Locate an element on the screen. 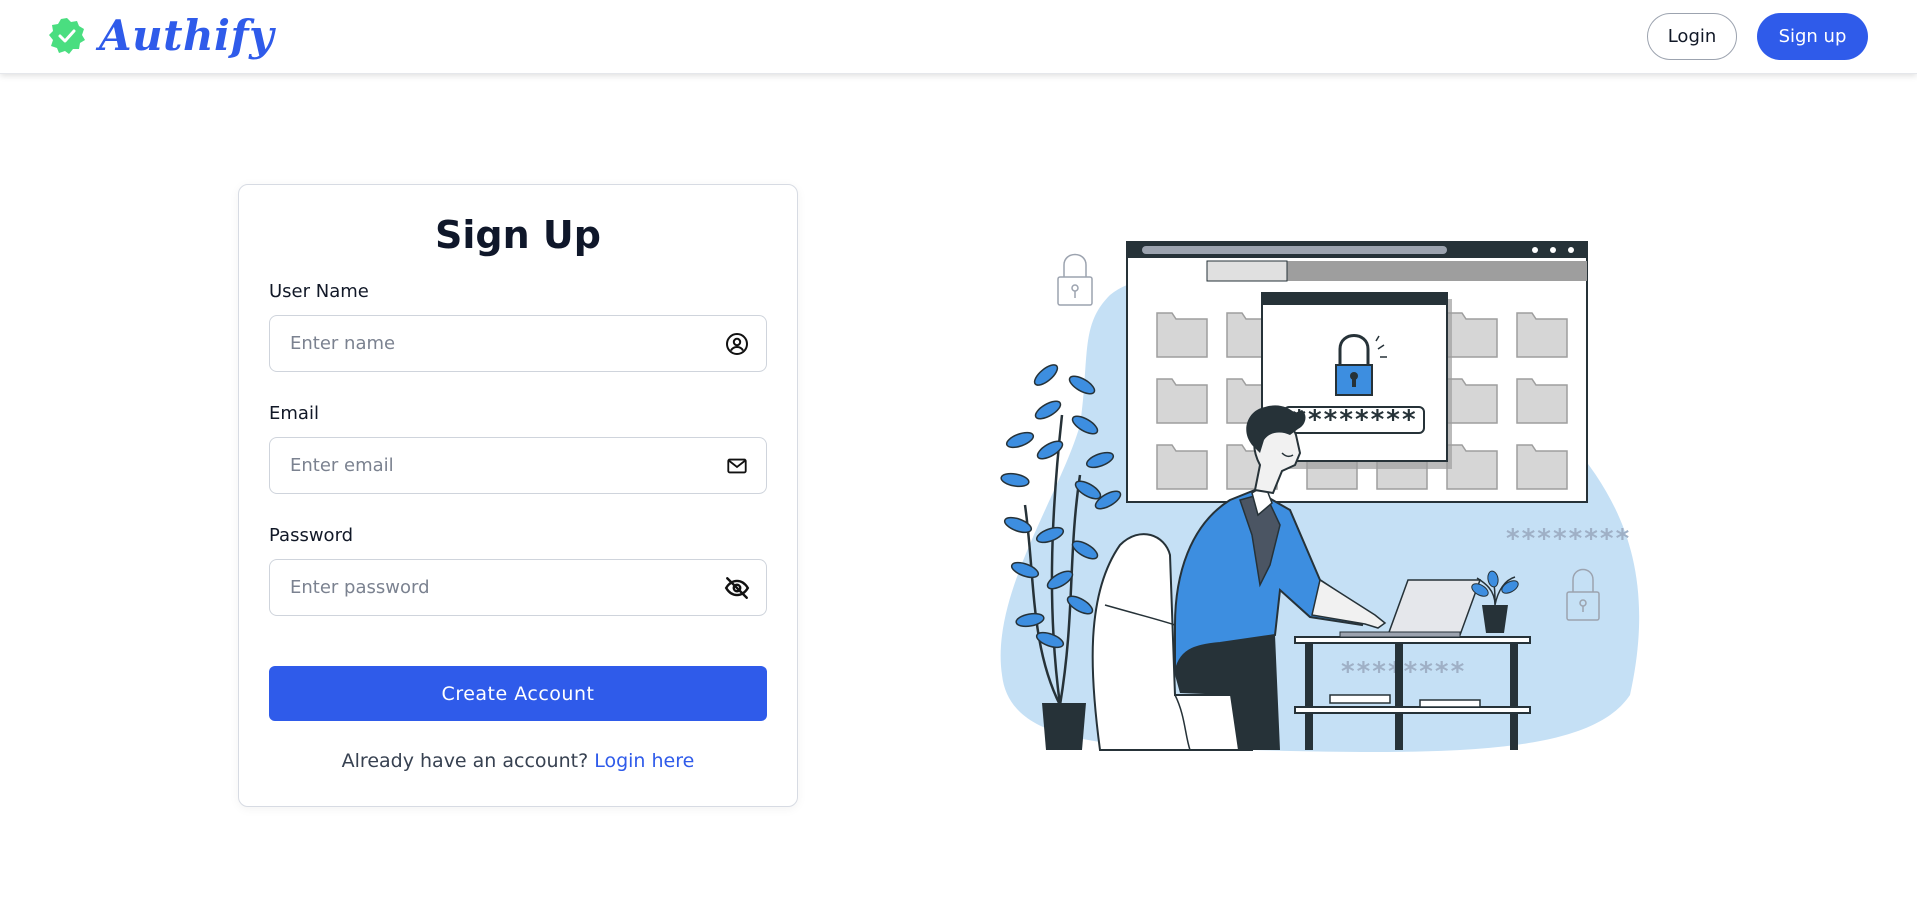 This screenshot has width=1917, height=910. password-field-wrapper is located at coordinates (518, 587).